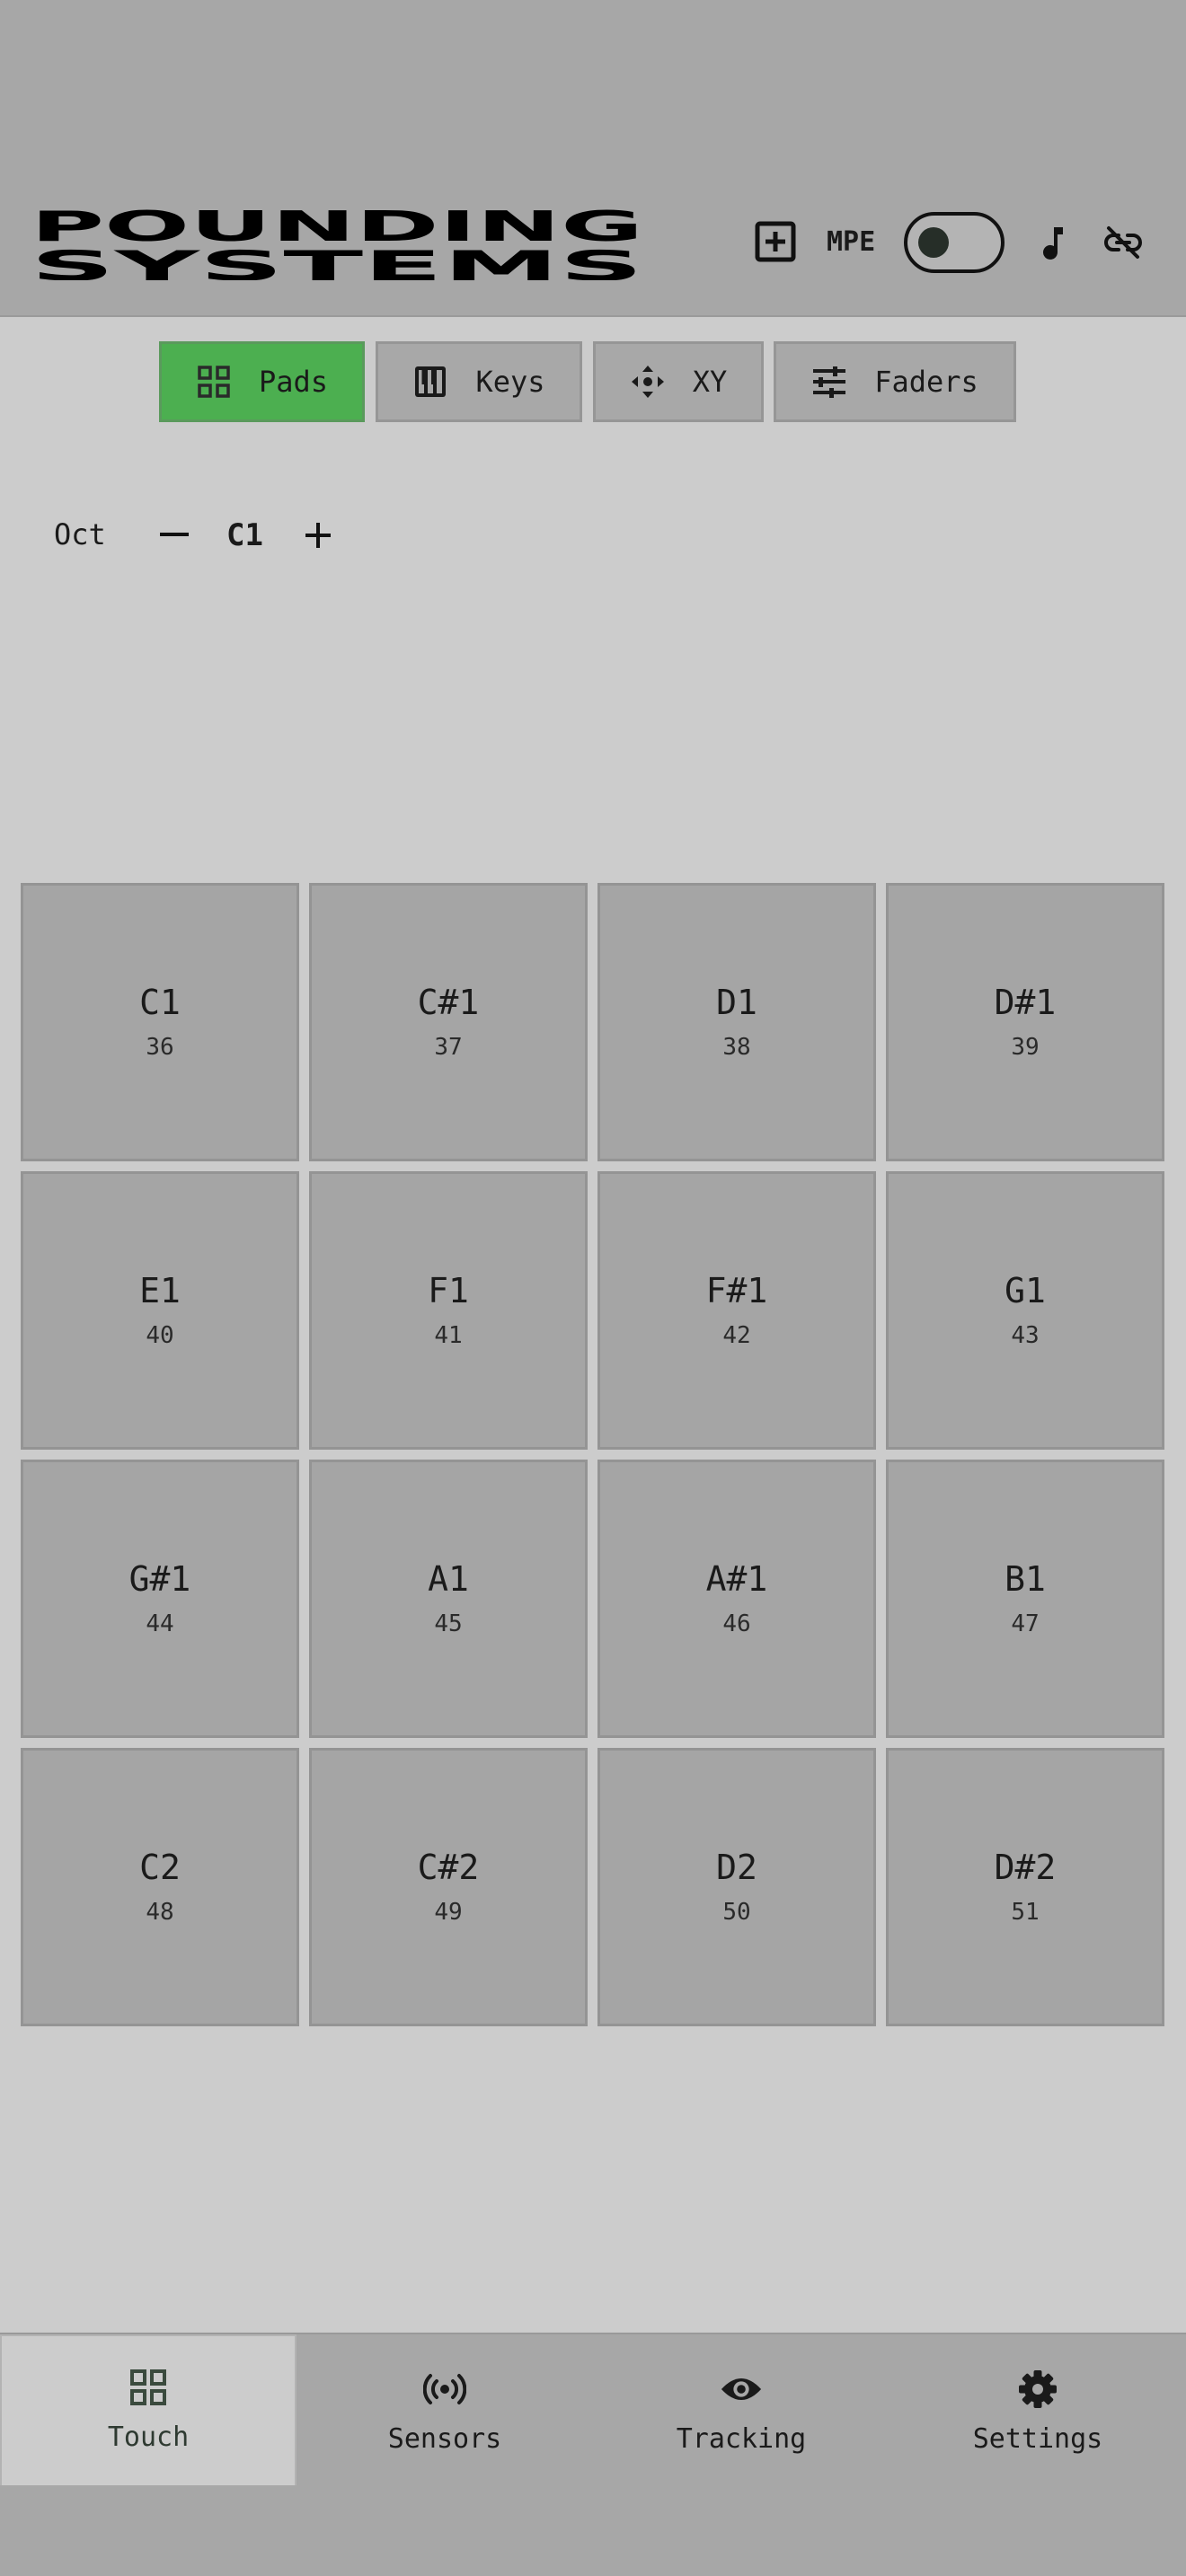 This screenshot has height=2576, width=1186. Describe the element at coordinates (174, 535) in the screenshot. I see `octave-down-button` at that location.